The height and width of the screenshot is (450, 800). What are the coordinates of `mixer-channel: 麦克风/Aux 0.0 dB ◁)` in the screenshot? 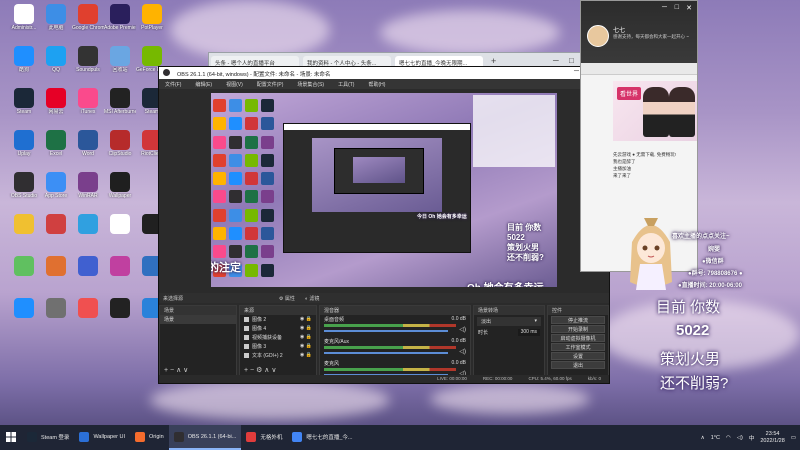 It's located at (395, 348).